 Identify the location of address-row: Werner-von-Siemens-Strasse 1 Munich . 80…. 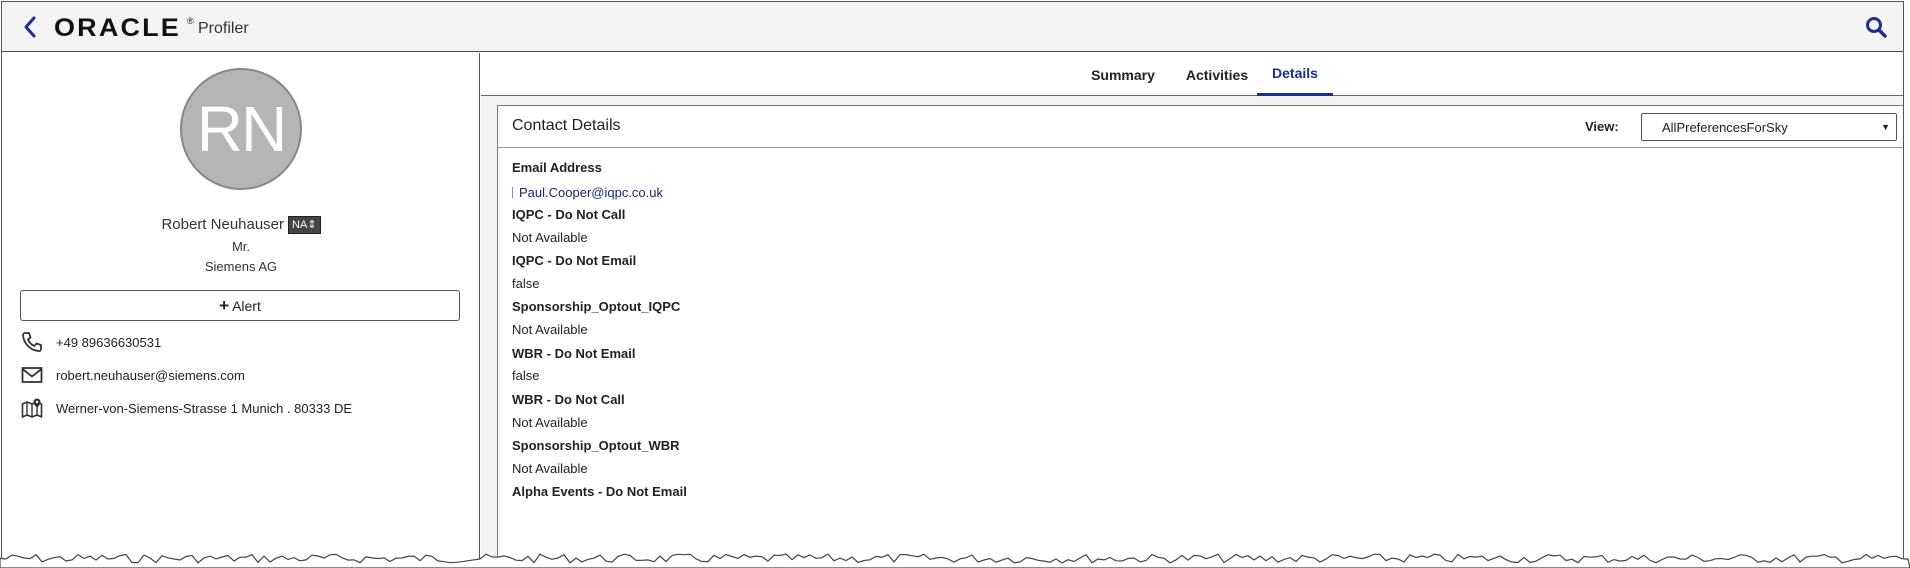
(186, 408).